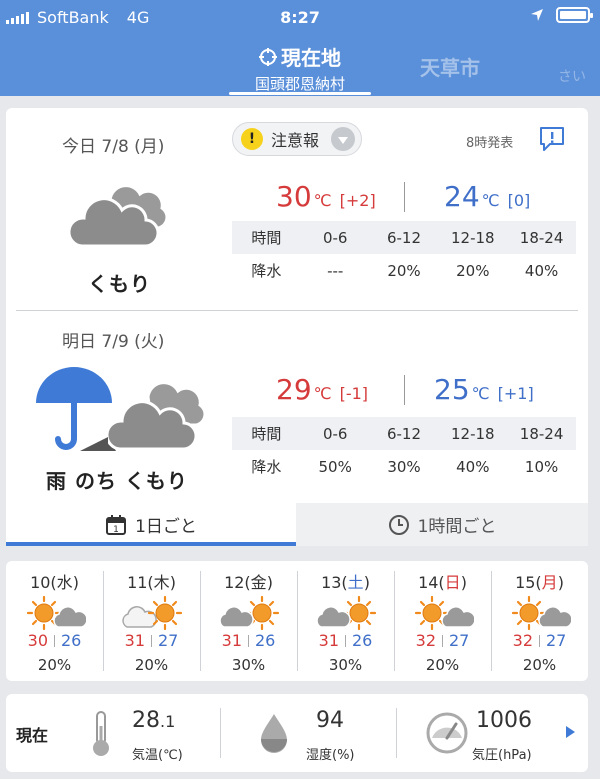 This screenshot has width=600, height=779. Describe the element at coordinates (300, 17) in the screenshot. I see `status-bar: SoftBank 4G 8:27` at that location.